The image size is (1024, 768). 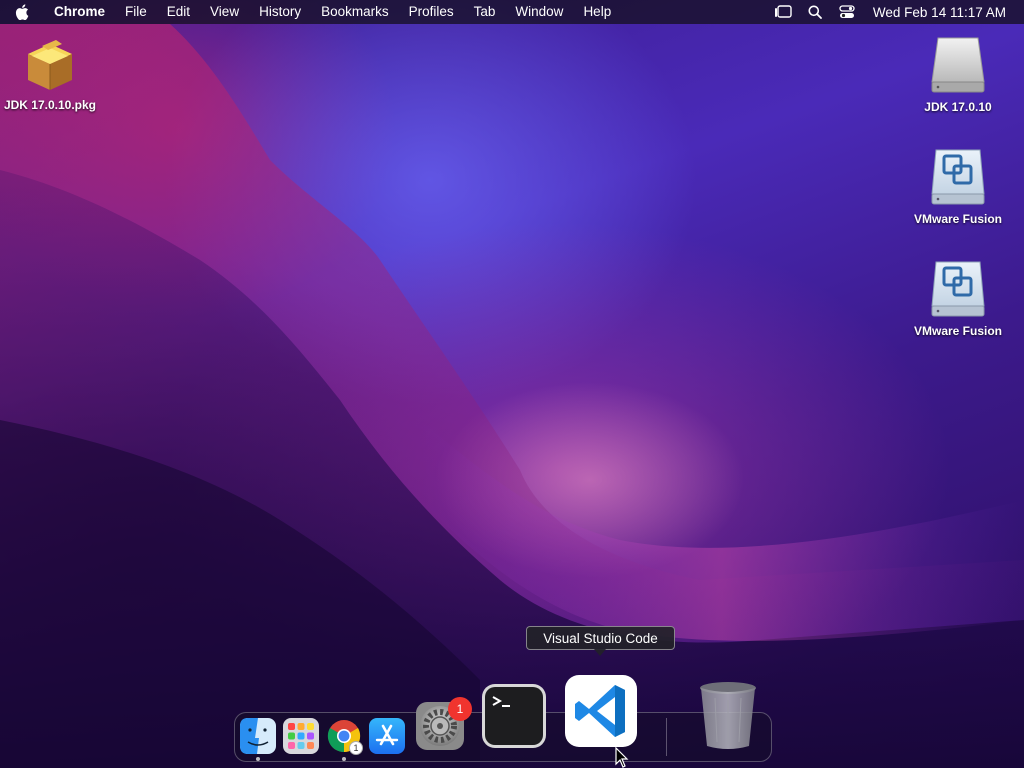 I want to click on desktop-item-jdk-disk: JDK 17.0.10, so click(x=958, y=74).